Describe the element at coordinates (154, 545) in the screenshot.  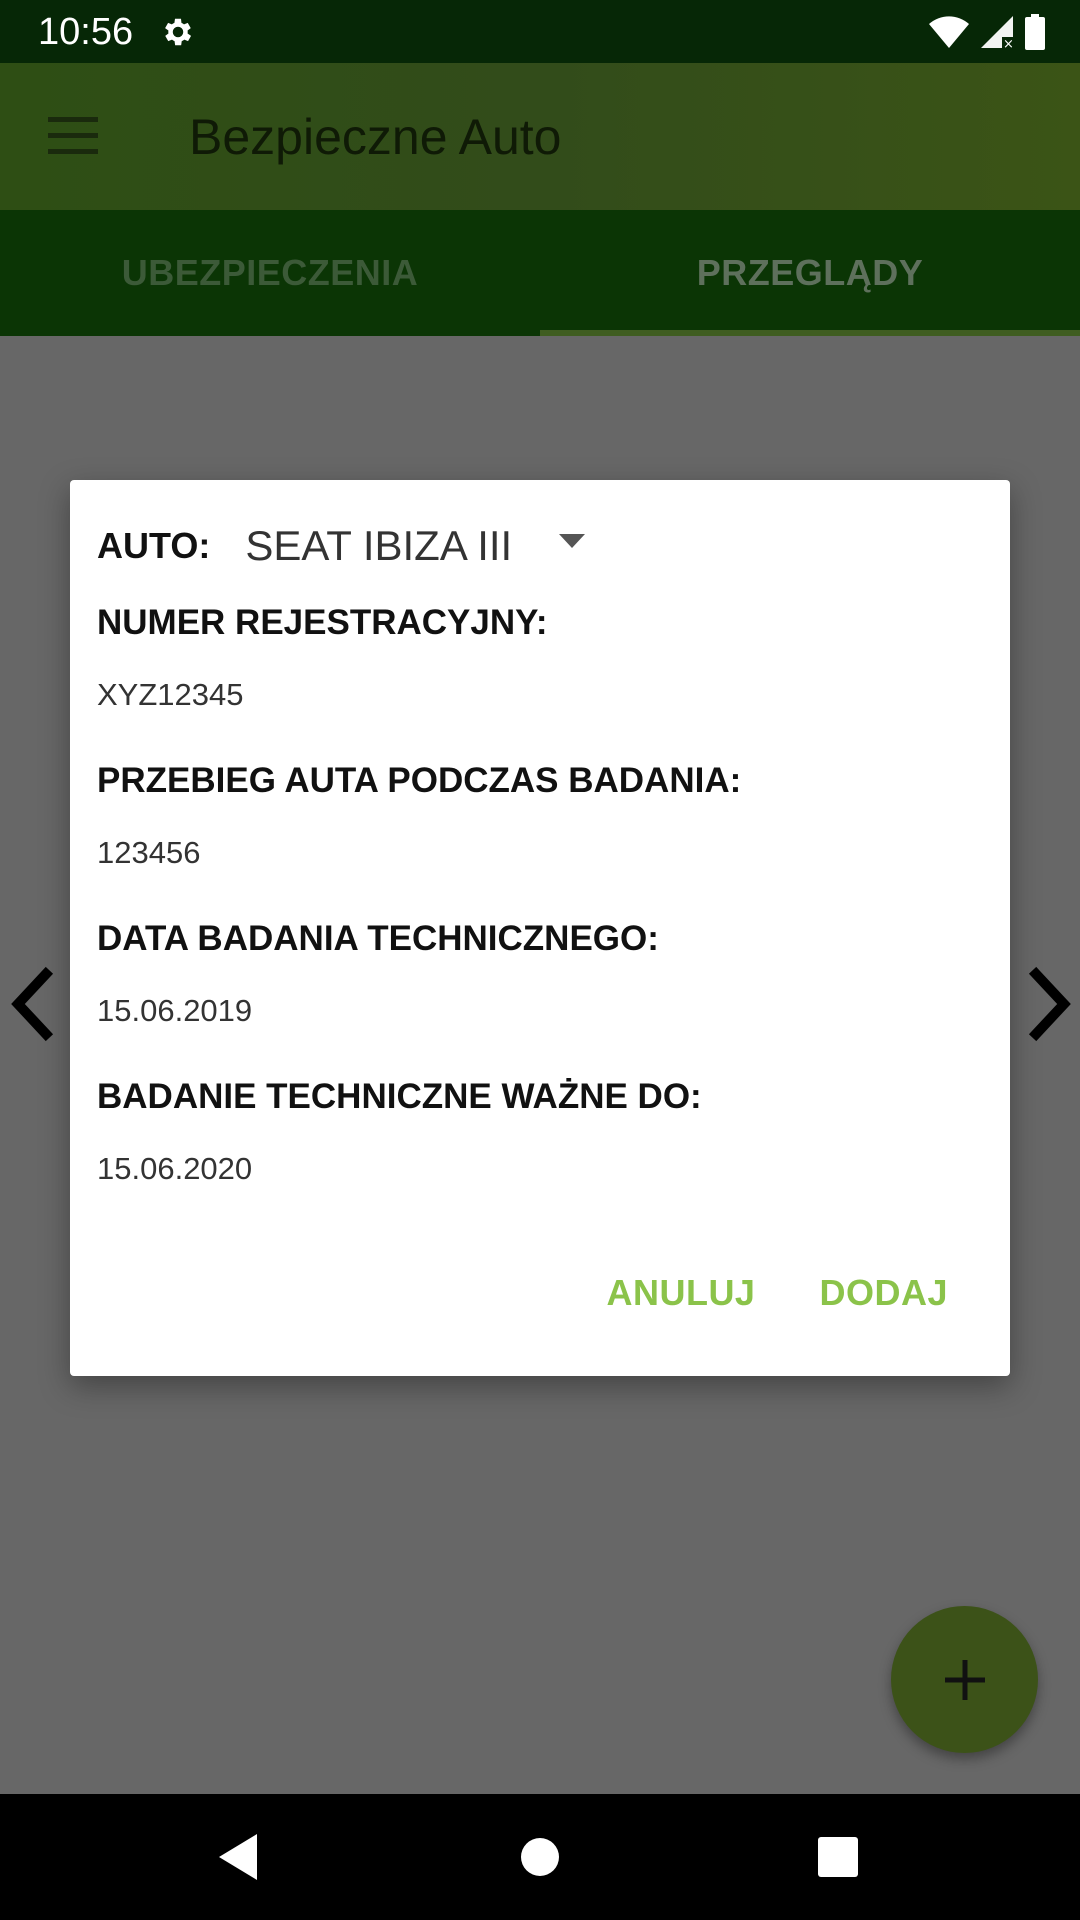
I see `auto-label: AUTO:` at that location.